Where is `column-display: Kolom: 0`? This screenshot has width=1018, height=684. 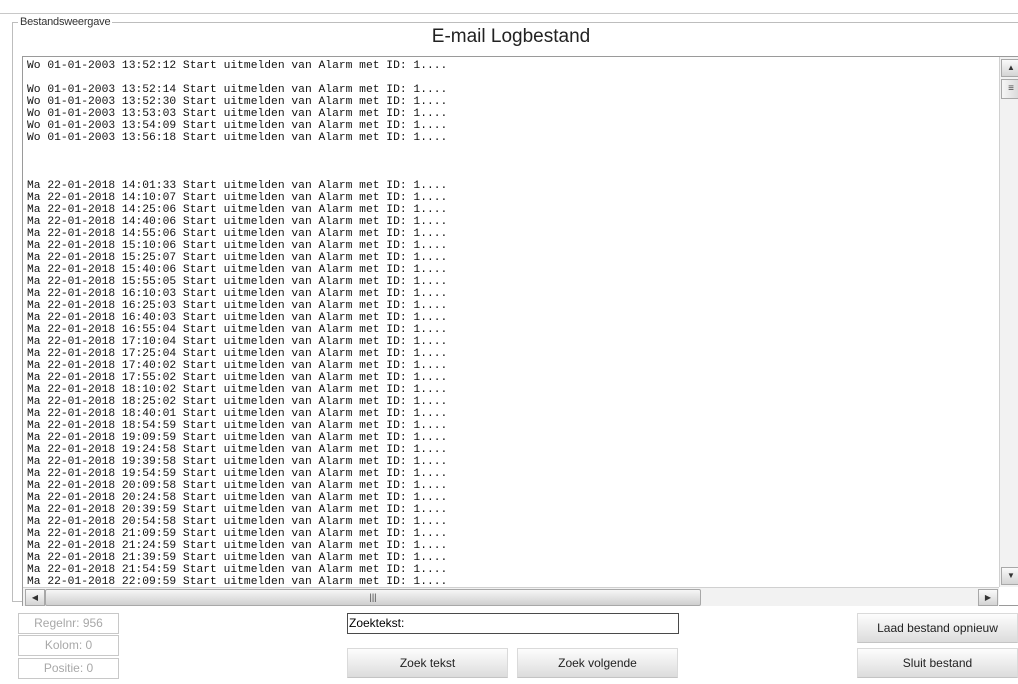
column-display: Kolom: 0 is located at coordinates (68, 645).